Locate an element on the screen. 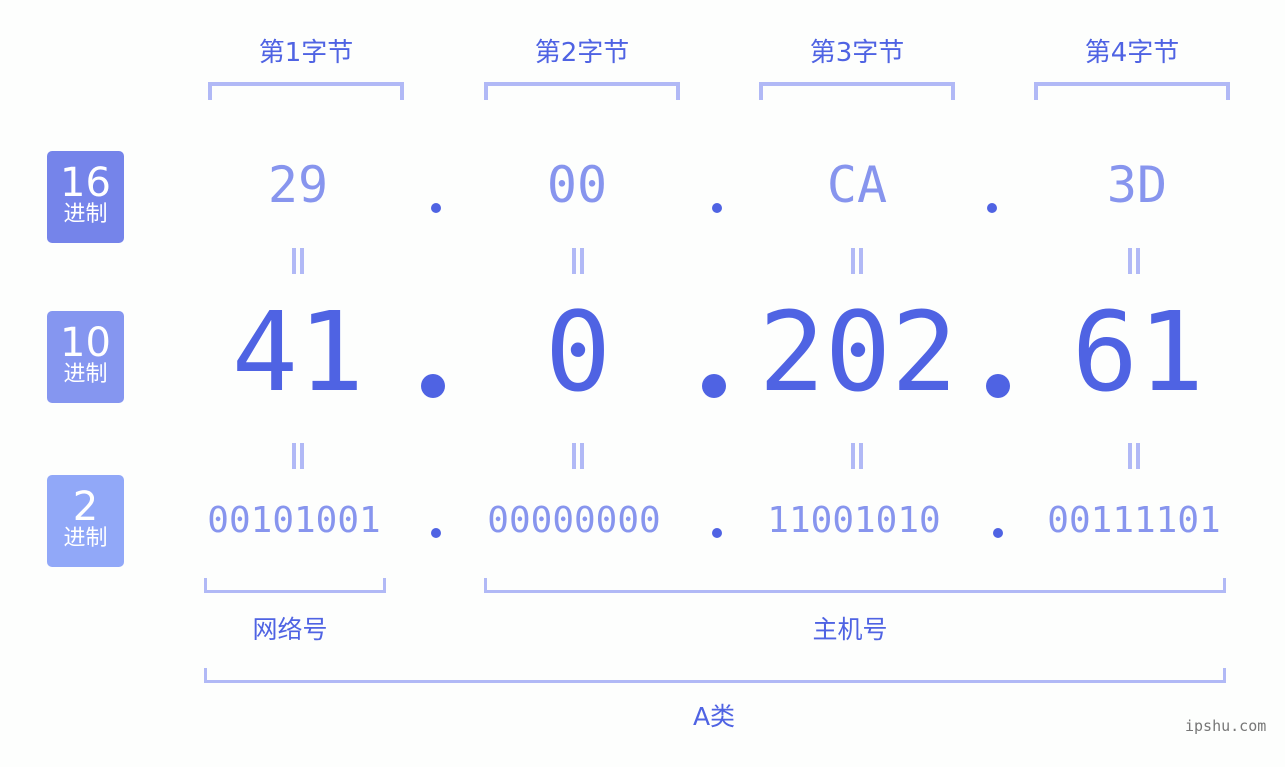 Image resolution: width=1285 pixels, height=767 pixels. bin-badge: 2 进制 is located at coordinates (85, 521).